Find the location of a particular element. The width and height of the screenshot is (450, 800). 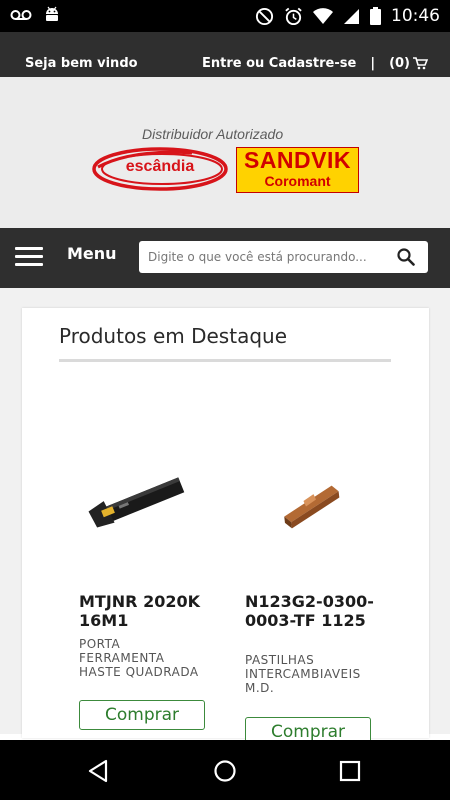

menu-label: Menu is located at coordinates (92, 253).